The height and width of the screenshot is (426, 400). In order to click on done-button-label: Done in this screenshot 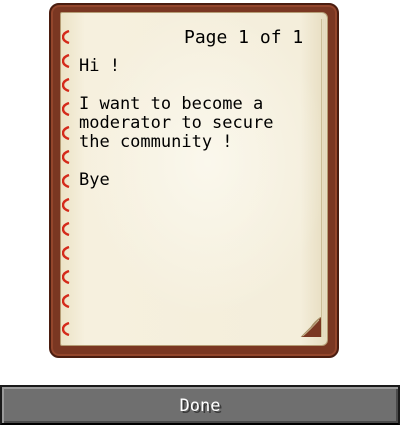, I will do `click(200, 406)`.